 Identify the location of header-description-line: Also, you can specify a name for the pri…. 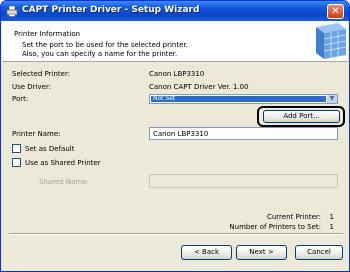
(100, 54).